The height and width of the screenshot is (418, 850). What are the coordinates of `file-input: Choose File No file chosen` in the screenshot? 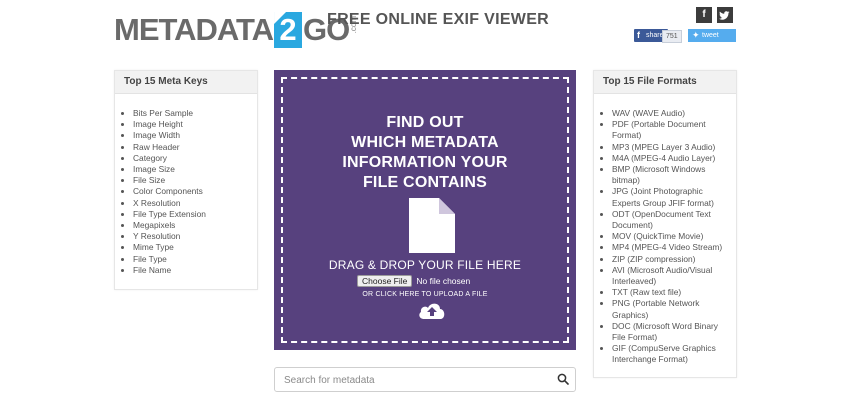 It's located at (413, 281).